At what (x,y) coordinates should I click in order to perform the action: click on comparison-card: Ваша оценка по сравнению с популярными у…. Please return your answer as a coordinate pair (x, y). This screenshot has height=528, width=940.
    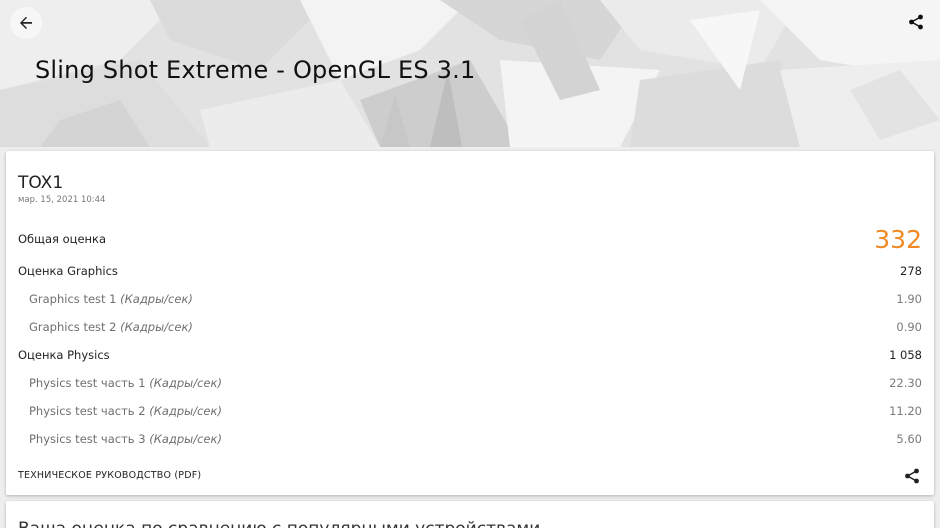
    Looking at the image, I should click on (470, 514).